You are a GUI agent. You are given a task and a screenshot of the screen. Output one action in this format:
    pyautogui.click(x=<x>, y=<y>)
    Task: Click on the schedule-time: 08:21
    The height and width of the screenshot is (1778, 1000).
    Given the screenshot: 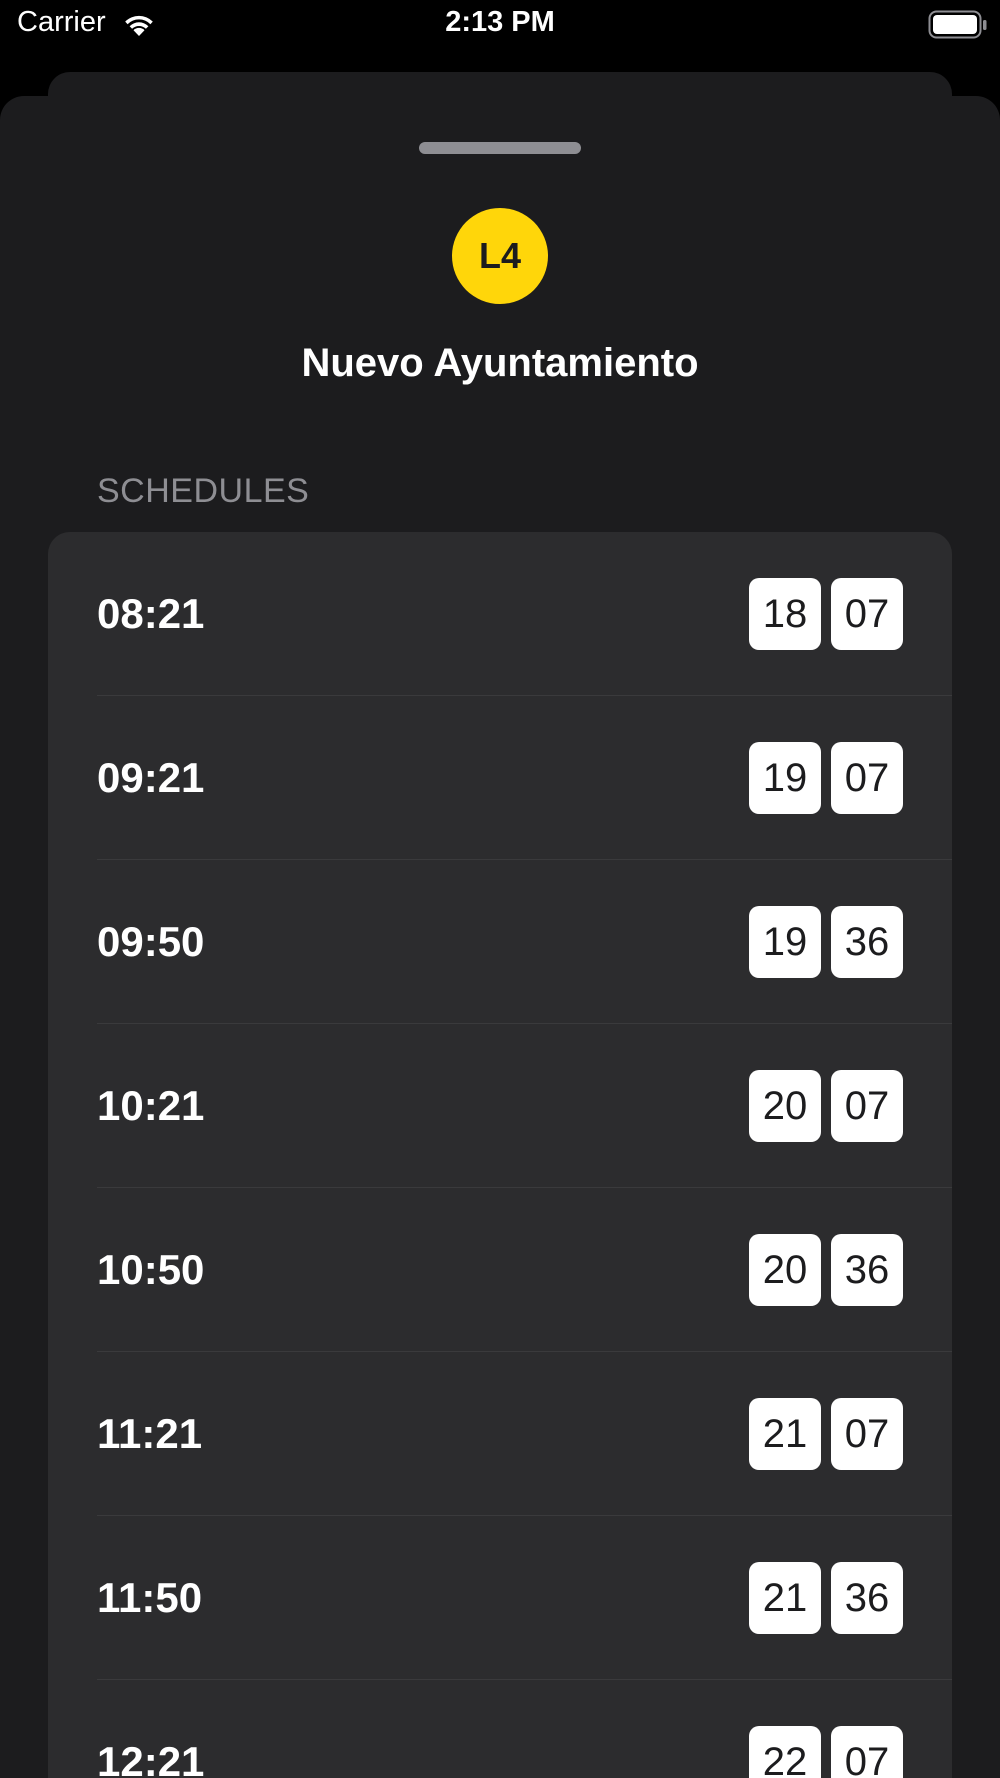 What is the action you would take?
    pyautogui.click(x=151, y=613)
    